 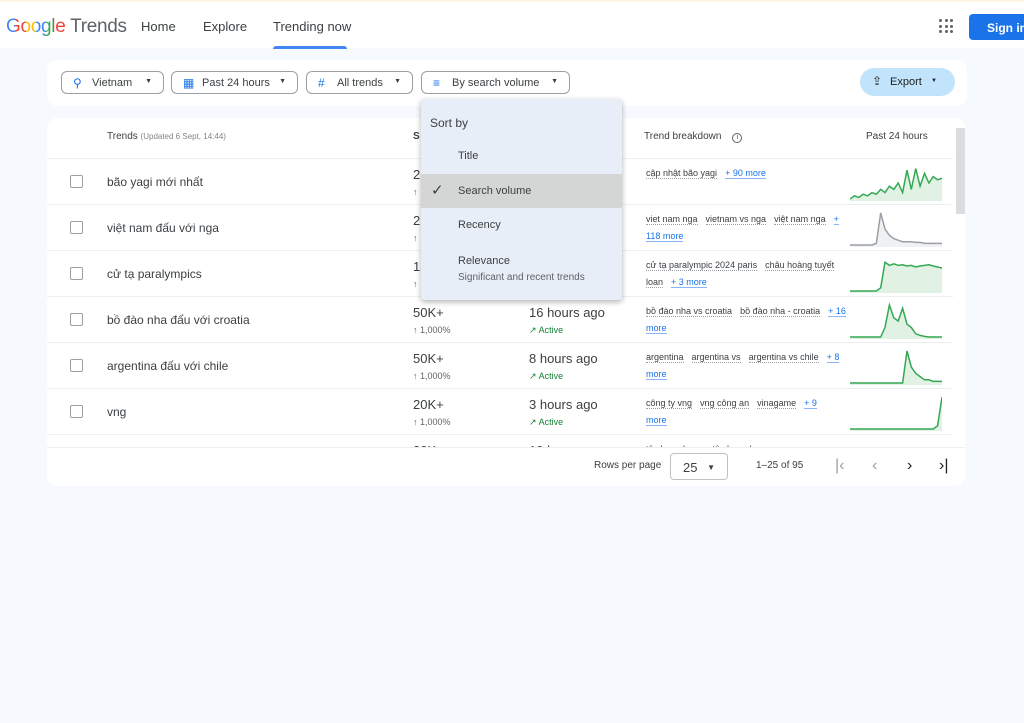 What do you see at coordinates (996, 27) in the screenshot?
I see `sign-in-button: Sign in` at bounding box center [996, 27].